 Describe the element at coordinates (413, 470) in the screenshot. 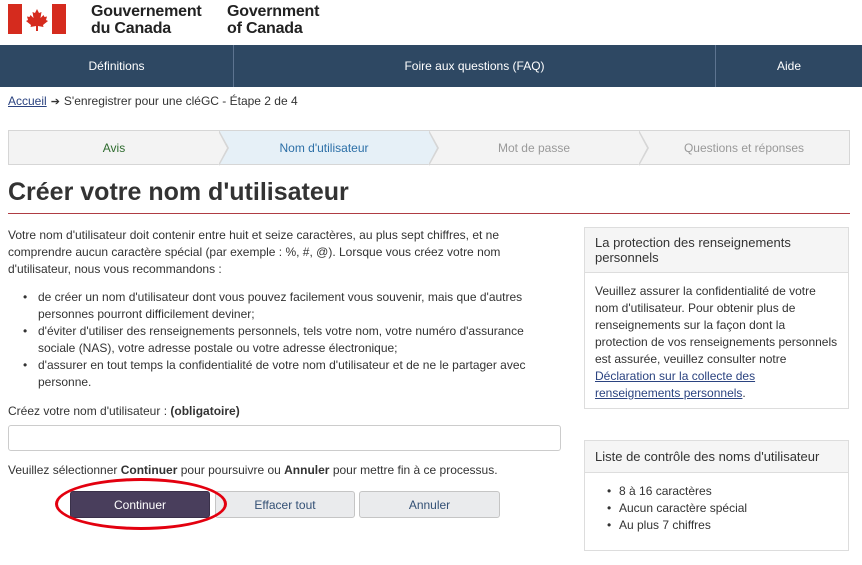

I see `instruction-part: pour mettre fin à ce processus.` at that location.